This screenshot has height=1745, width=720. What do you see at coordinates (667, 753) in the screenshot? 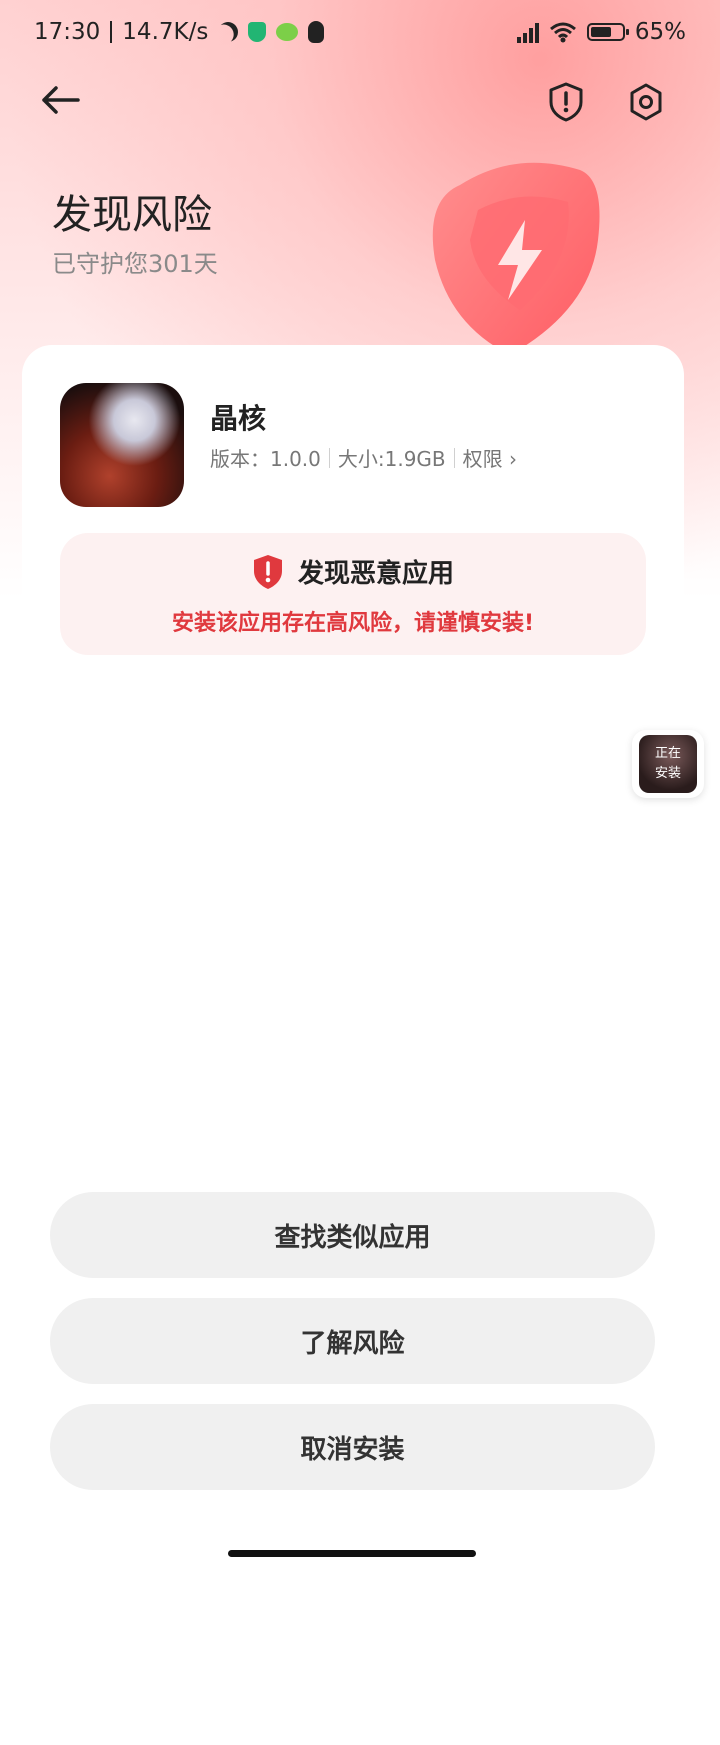
I see `installing-label-line1: 正在` at bounding box center [667, 753].